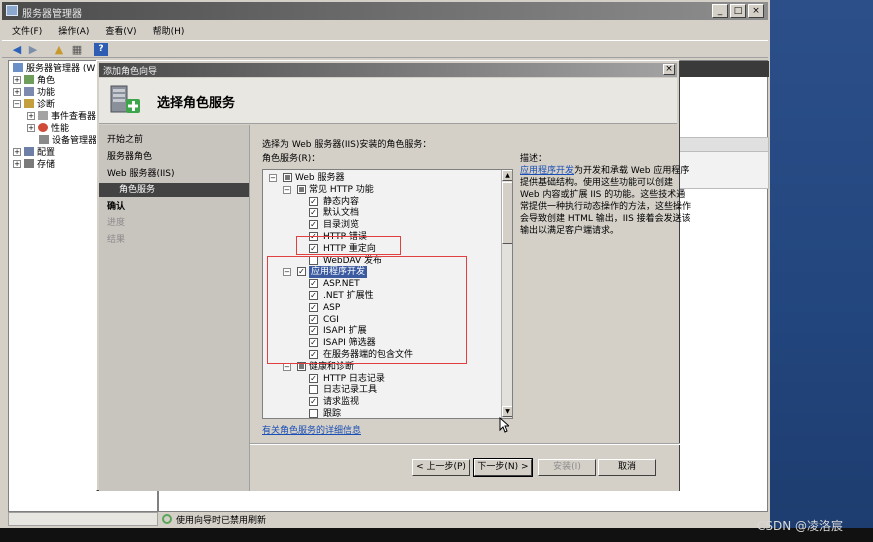  Describe the element at coordinates (29, 79) in the screenshot. I see `roles-icon` at that location.